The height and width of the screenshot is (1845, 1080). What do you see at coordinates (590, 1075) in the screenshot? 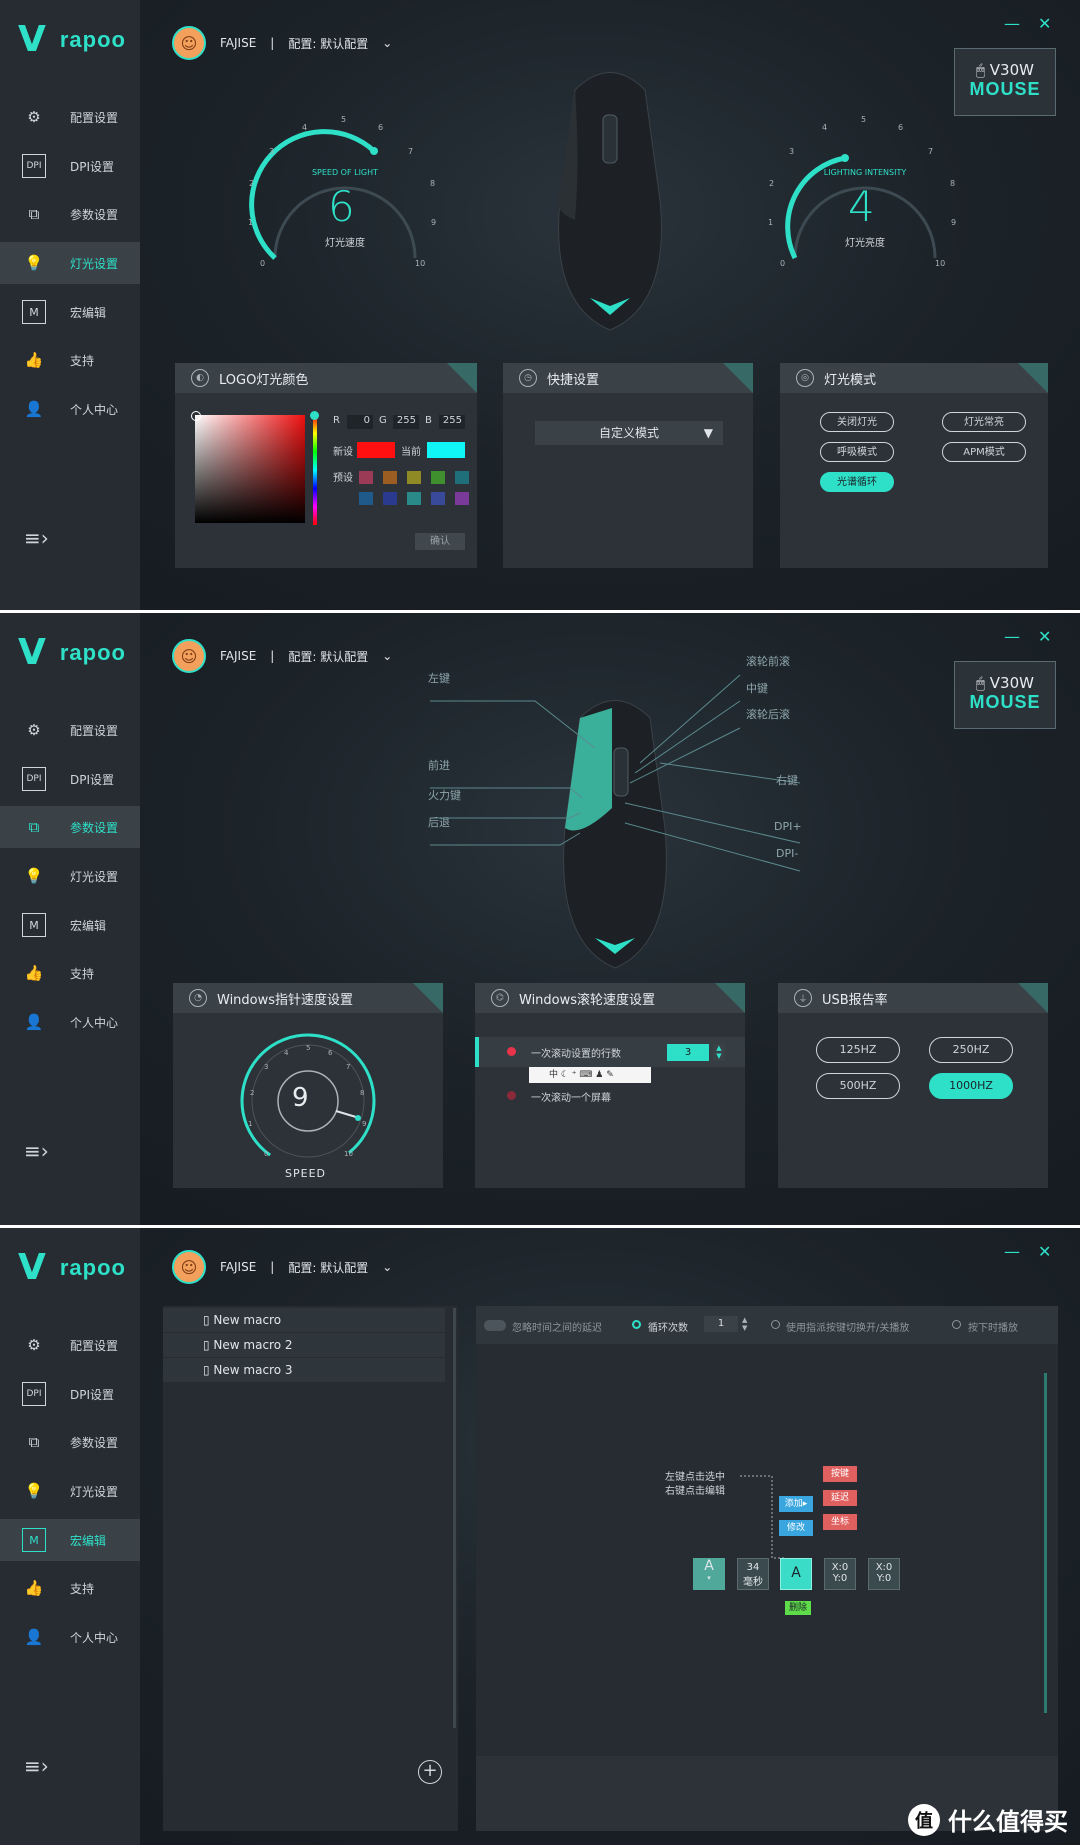
I see `ime-toolbar: 中 ☾ ⁺ ⌨ ♟ ✎` at bounding box center [590, 1075].